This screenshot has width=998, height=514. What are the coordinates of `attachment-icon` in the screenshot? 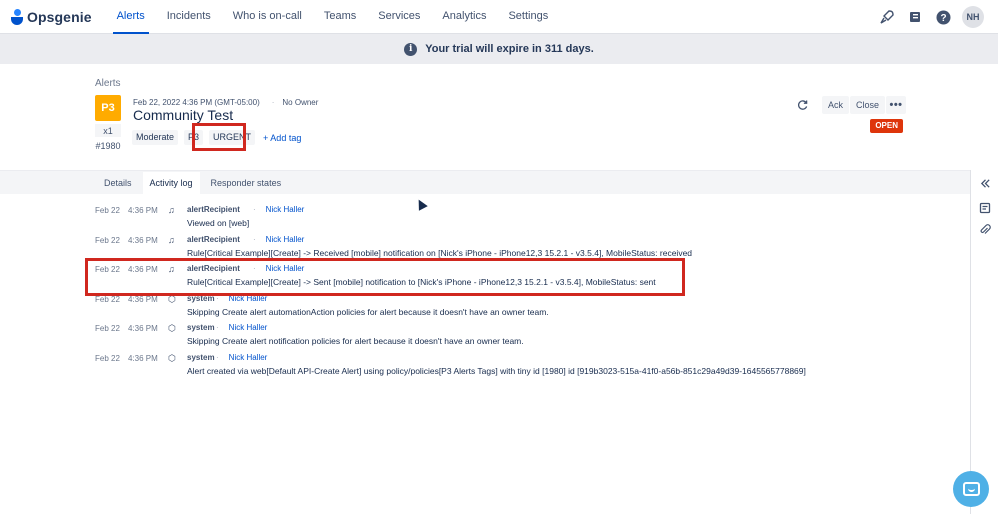 It's located at (985, 230).